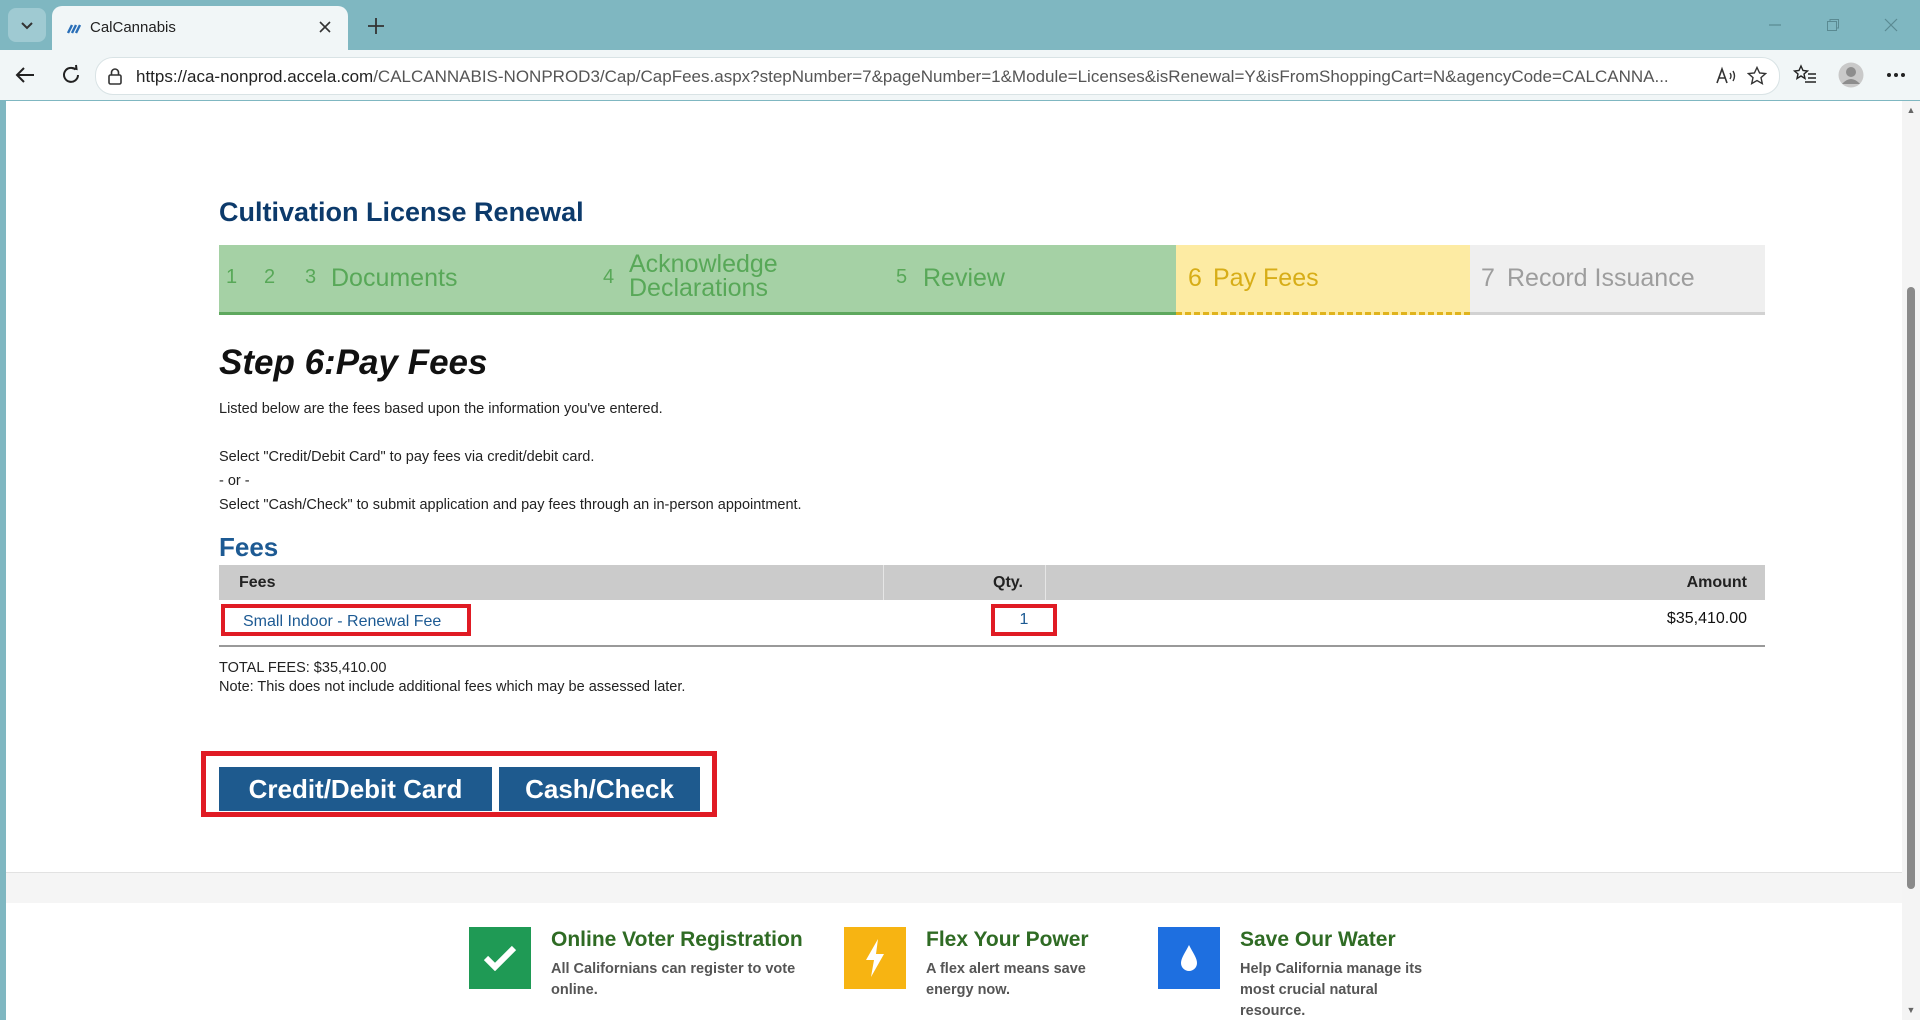 The width and height of the screenshot is (1920, 1020). I want to click on scrollbar-thumb, so click(1911, 588).